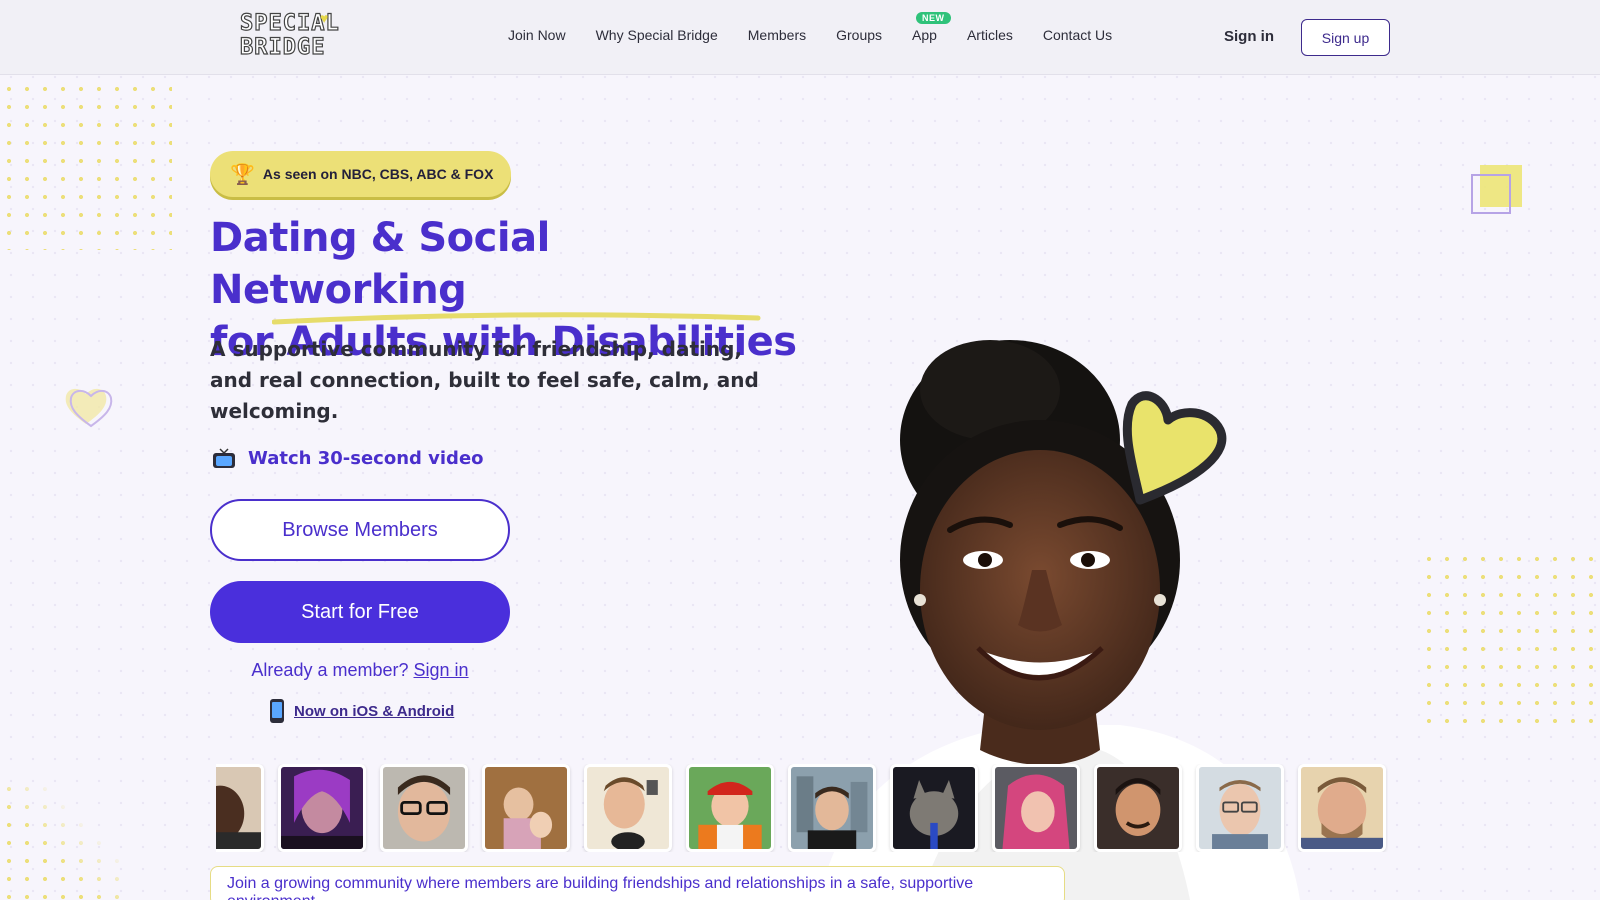 The image size is (1600, 900). What do you see at coordinates (933, 18) in the screenshot?
I see `new-badge: NEW` at bounding box center [933, 18].